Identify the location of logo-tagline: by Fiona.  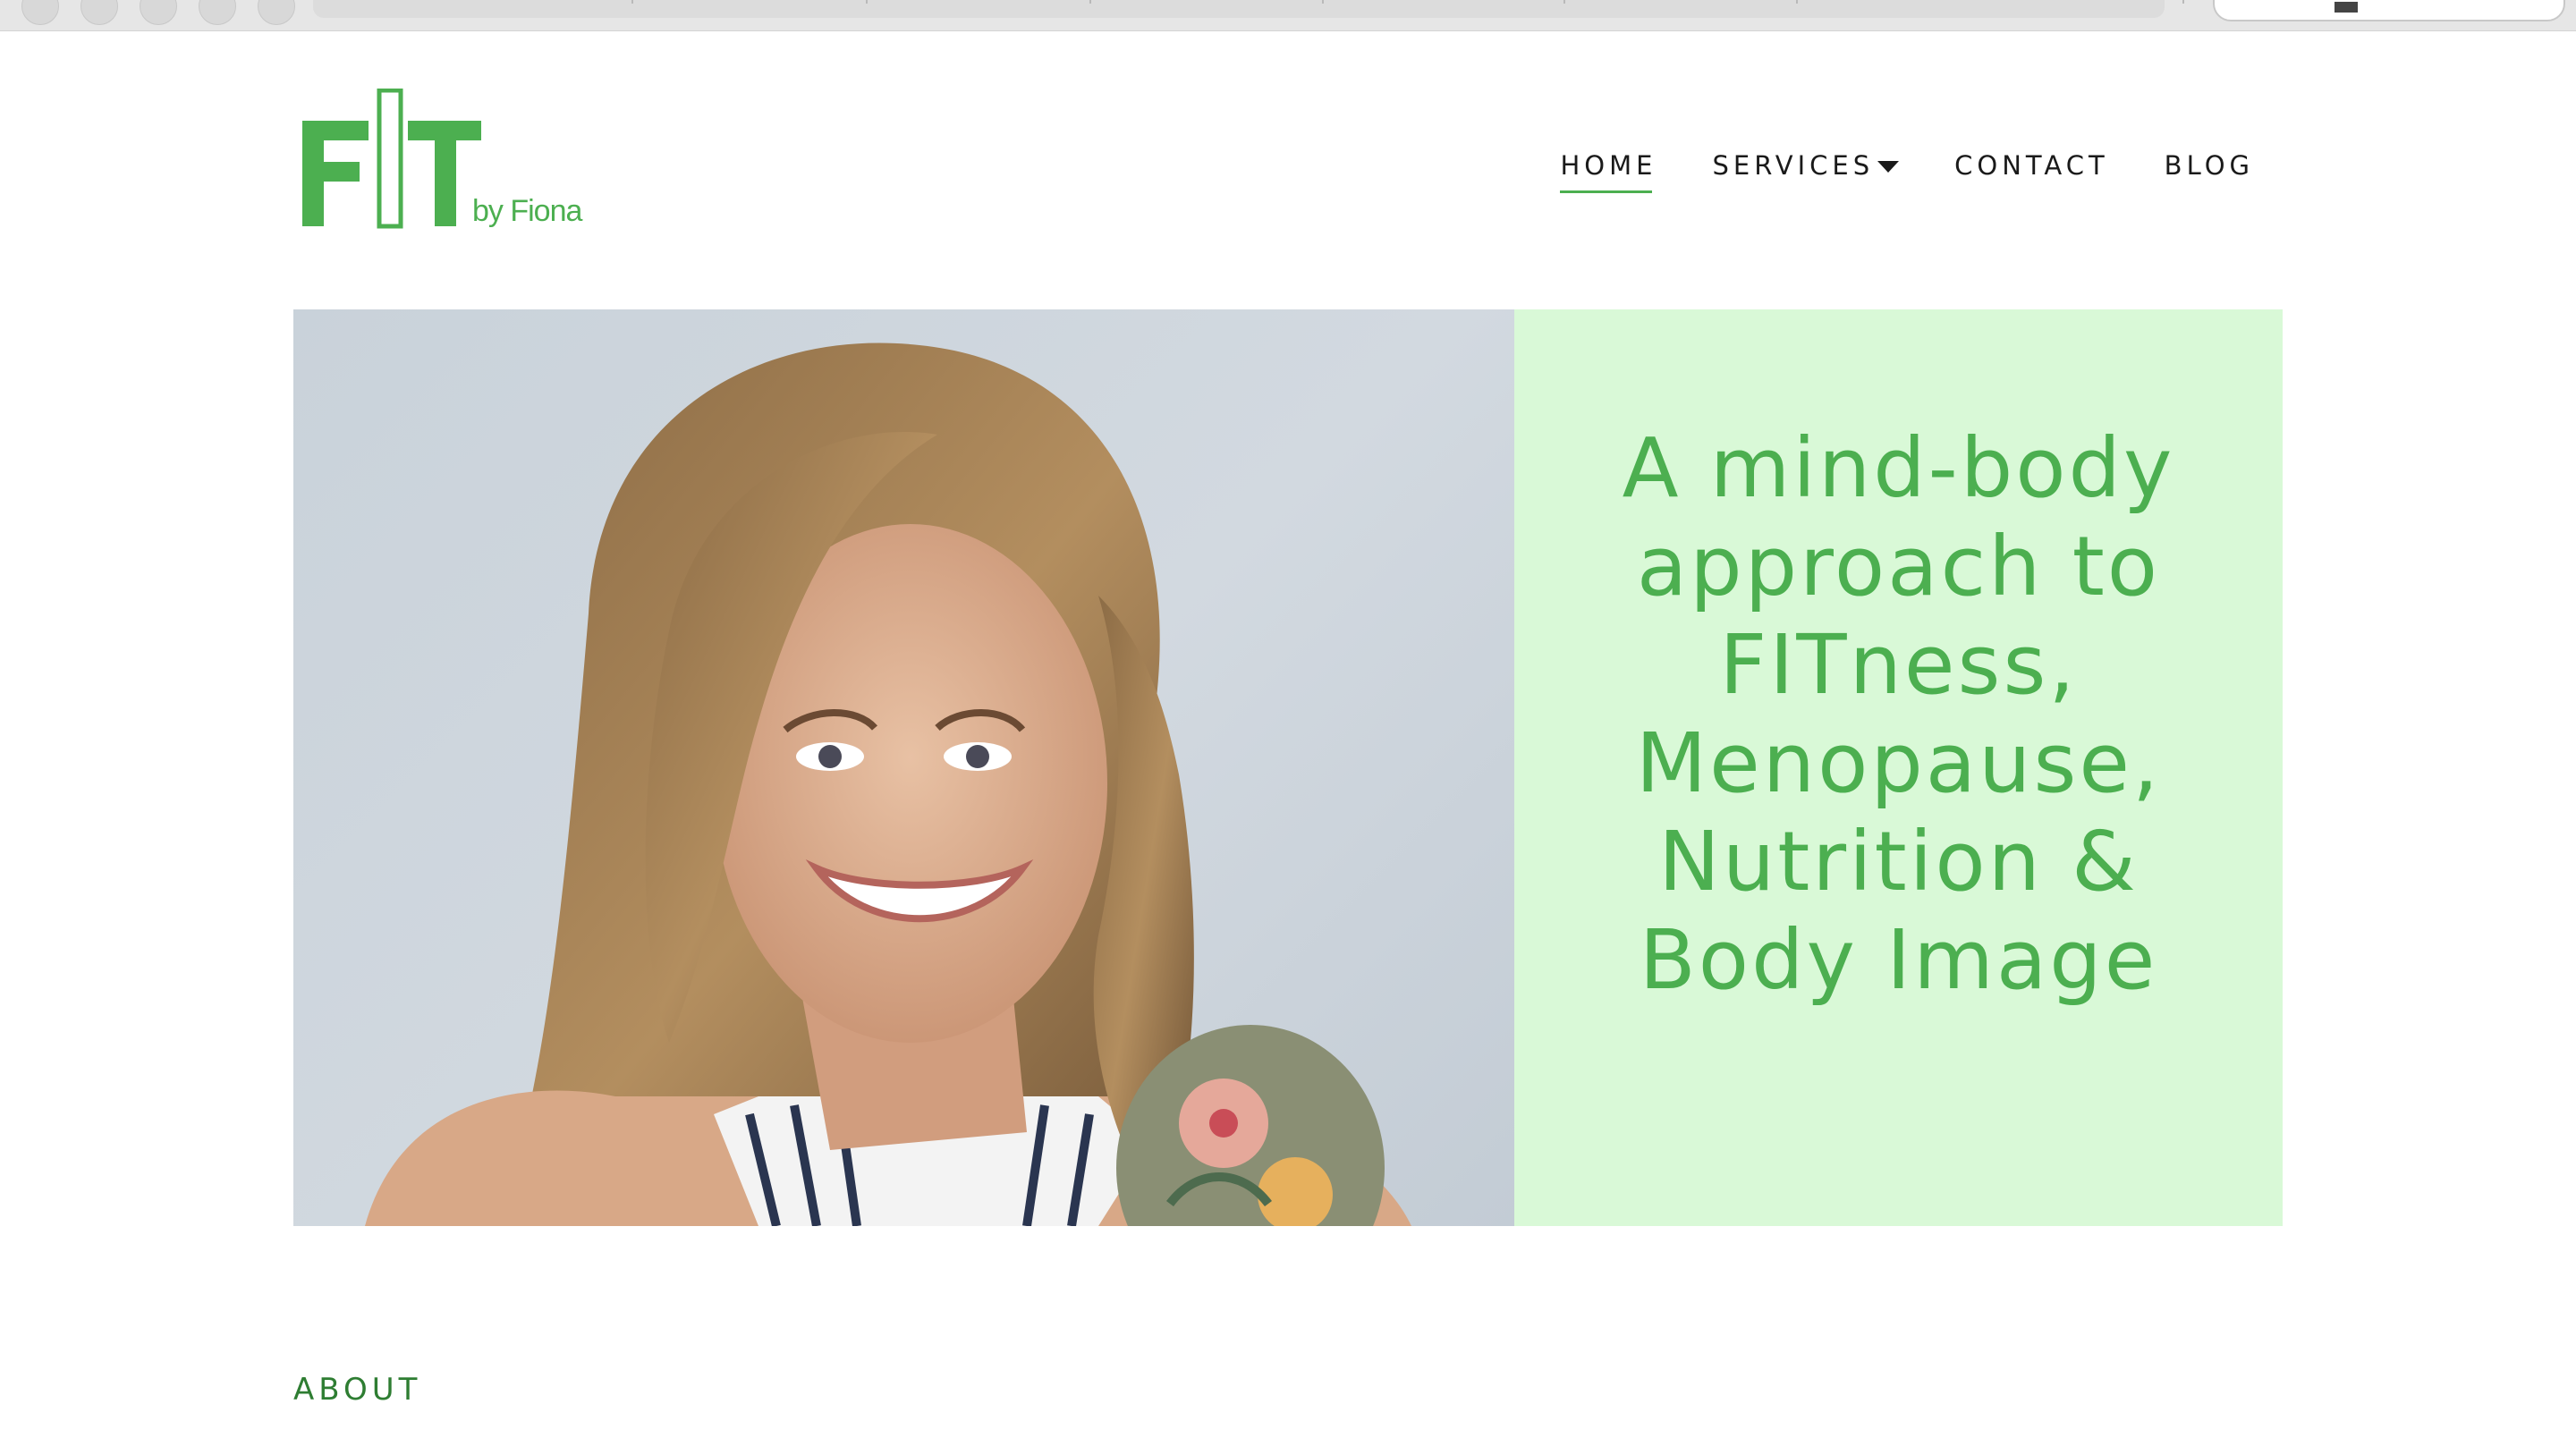
(527, 211).